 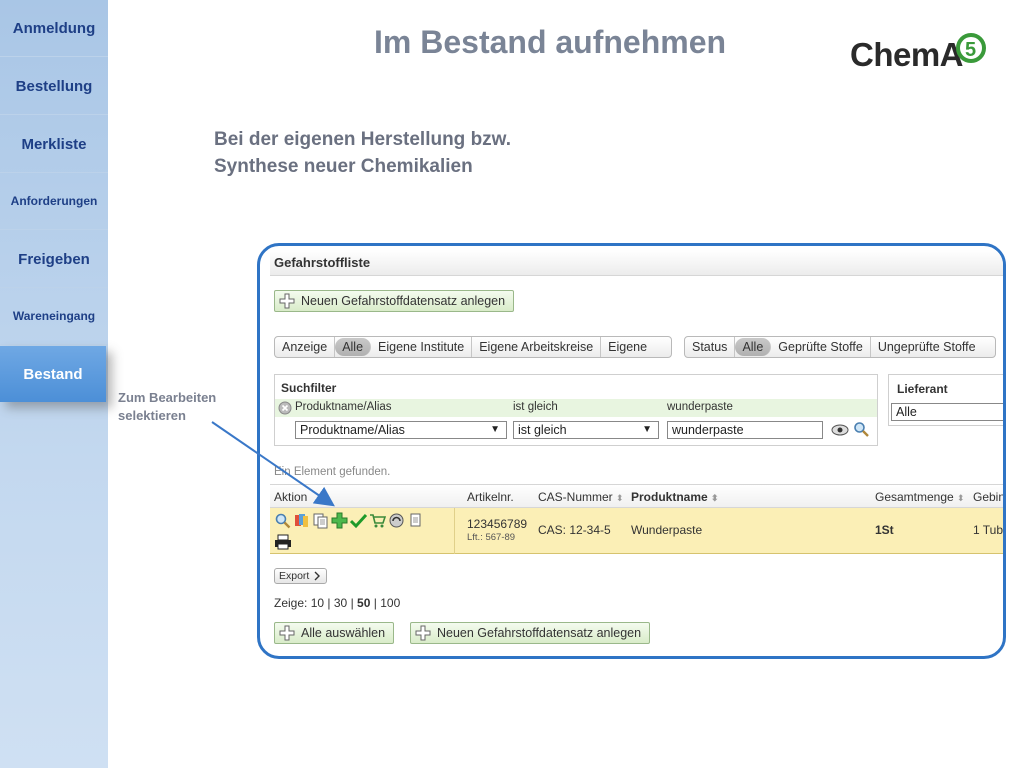 I want to click on active-filter-row: Produktname/Alias ist gleich wunderpaste, so click(x=576, y=408).